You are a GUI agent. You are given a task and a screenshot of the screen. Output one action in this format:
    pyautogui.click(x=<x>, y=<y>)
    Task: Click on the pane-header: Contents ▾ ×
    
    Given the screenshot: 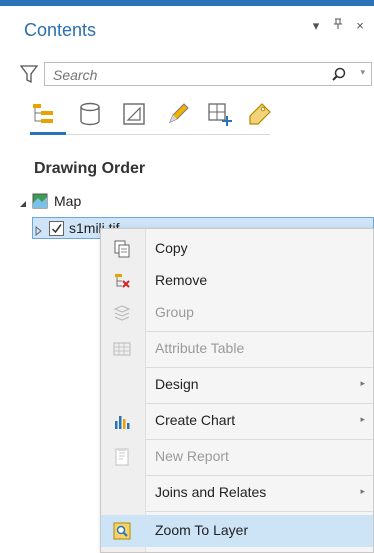 What is the action you would take?
    pyautogui.click(x=187, y=24)
    